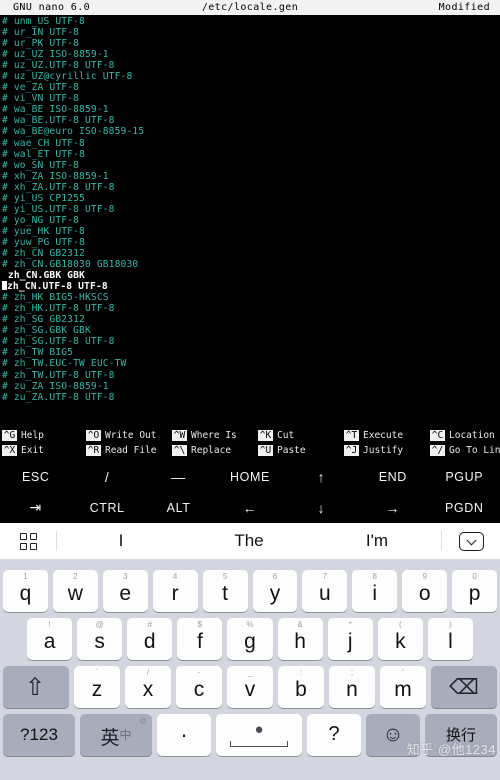 This screenshot has width=500, height=780. Describe the element at coordinates (251, 54) in the screenshot. I see `editor-line: # uz_UZ ISO-8859-1` at that location.